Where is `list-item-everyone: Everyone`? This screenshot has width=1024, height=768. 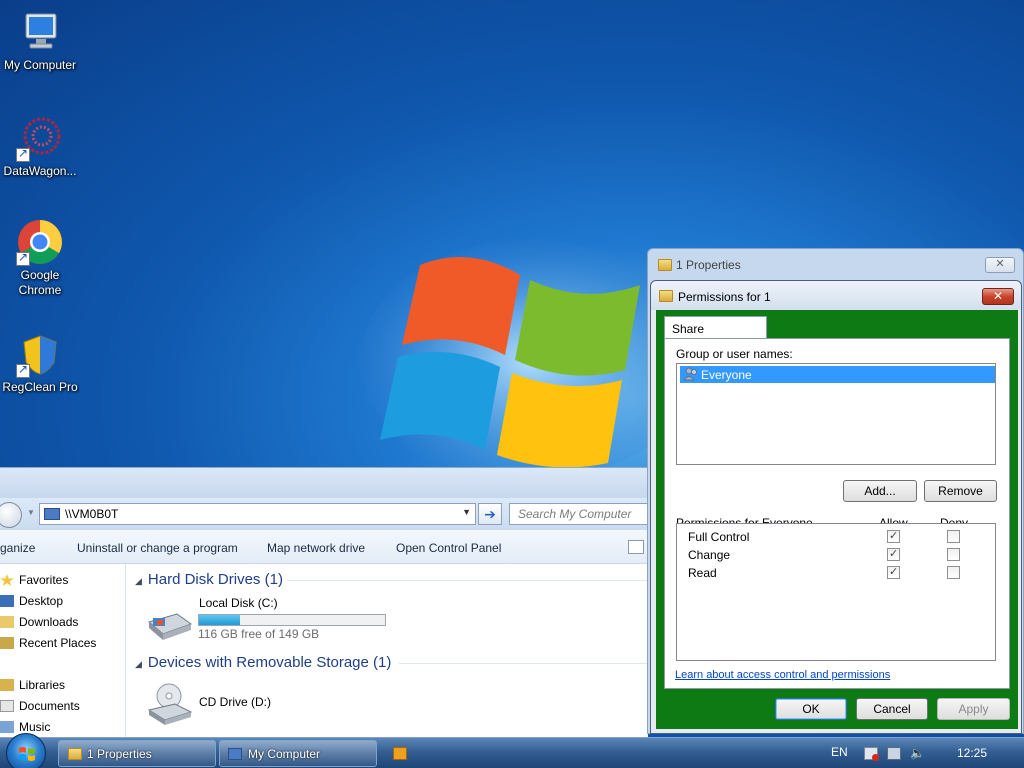
list-item-everyone: Everyone is located at coordinates (837, 374).